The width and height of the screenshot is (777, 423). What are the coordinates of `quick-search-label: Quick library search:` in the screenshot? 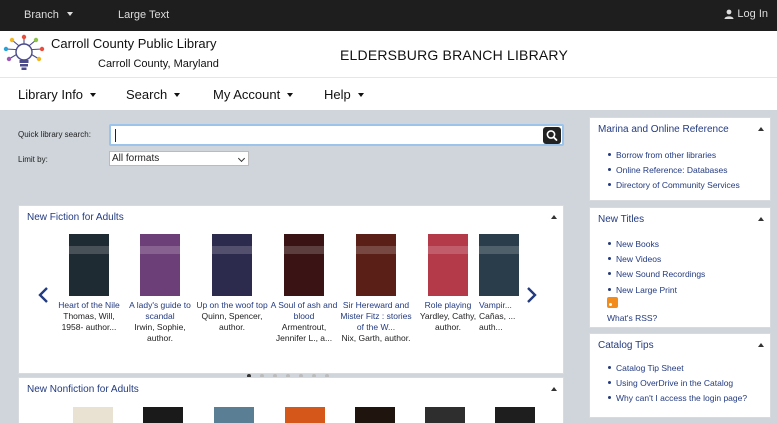 It's located at (54, 134).